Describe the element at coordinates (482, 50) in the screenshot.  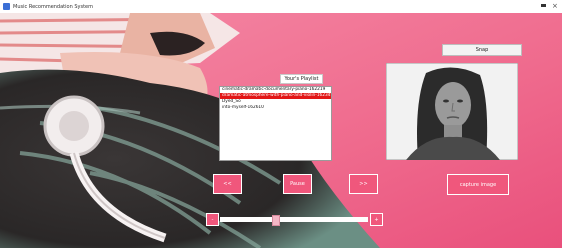
I see `snap-button: Snap` at that location.